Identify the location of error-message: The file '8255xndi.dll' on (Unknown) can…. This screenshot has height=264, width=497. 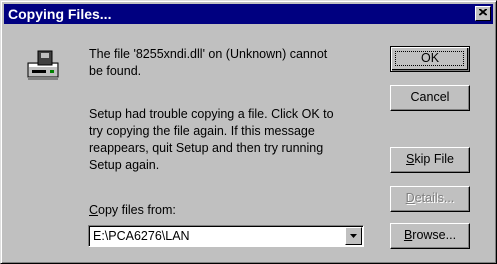
(208, 62).